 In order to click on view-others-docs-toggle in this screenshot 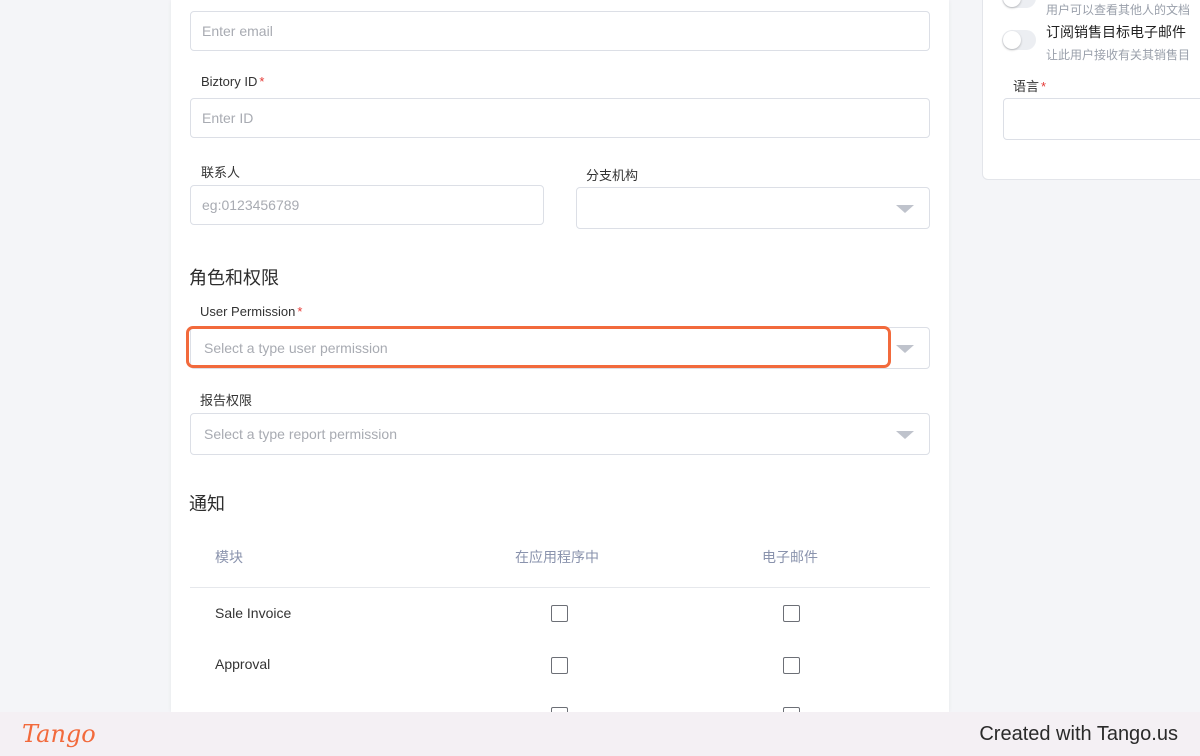, I will do `click(1019, 4)`.